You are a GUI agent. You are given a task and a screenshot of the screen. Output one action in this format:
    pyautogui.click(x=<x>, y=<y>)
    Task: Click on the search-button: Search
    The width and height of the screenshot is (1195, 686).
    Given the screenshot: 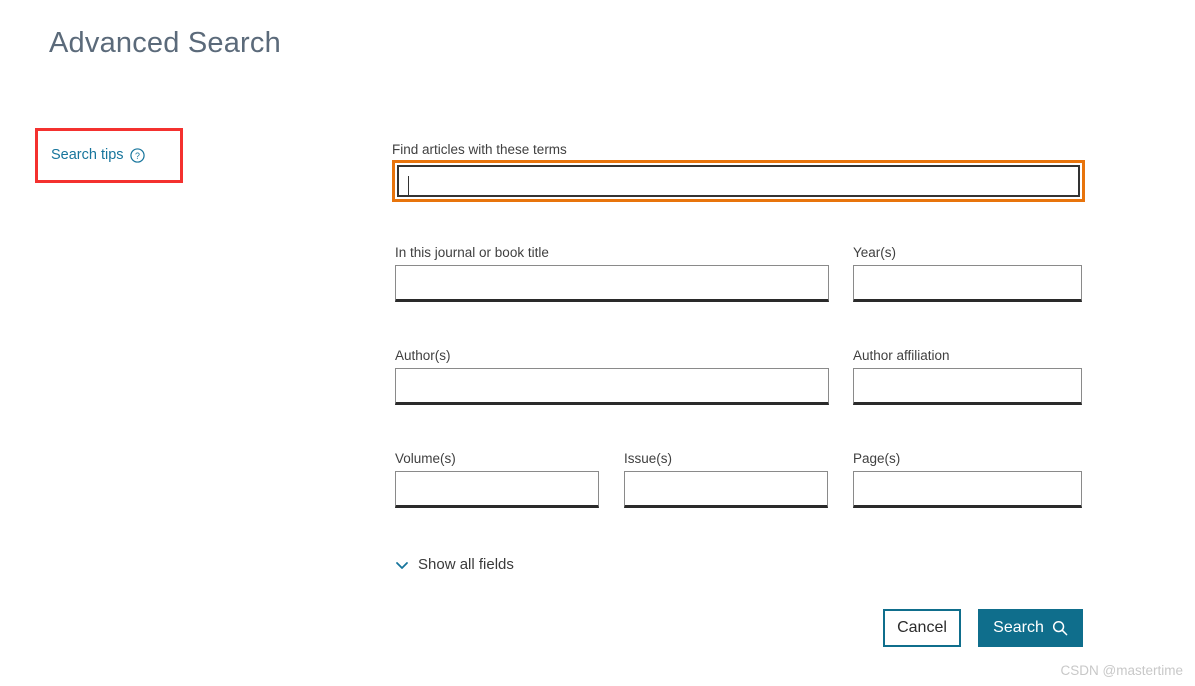 What is the action you would take?
    pyautogui.click(x=1030, y=628)
    